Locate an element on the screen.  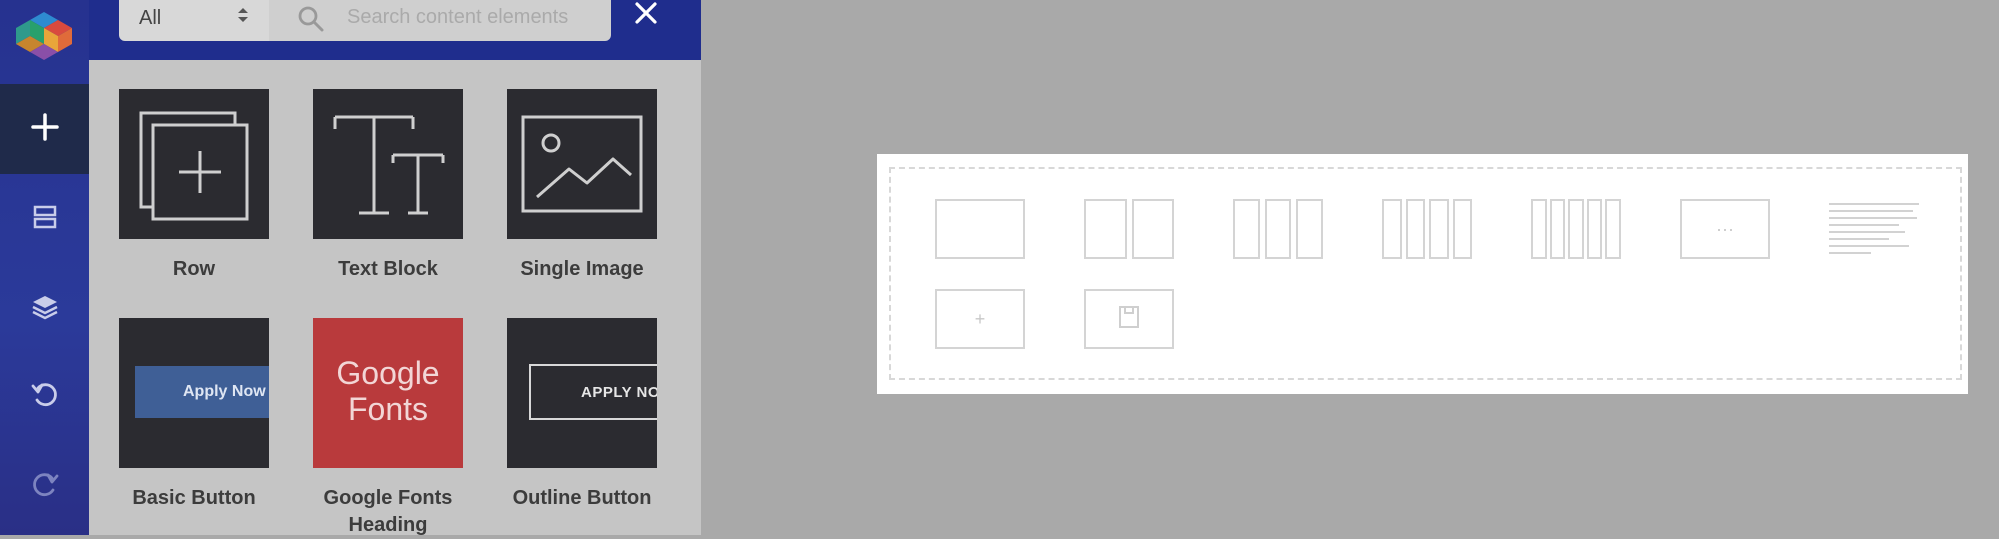
element-tile-single-image: Single Image is located at coordinates (582, 186).